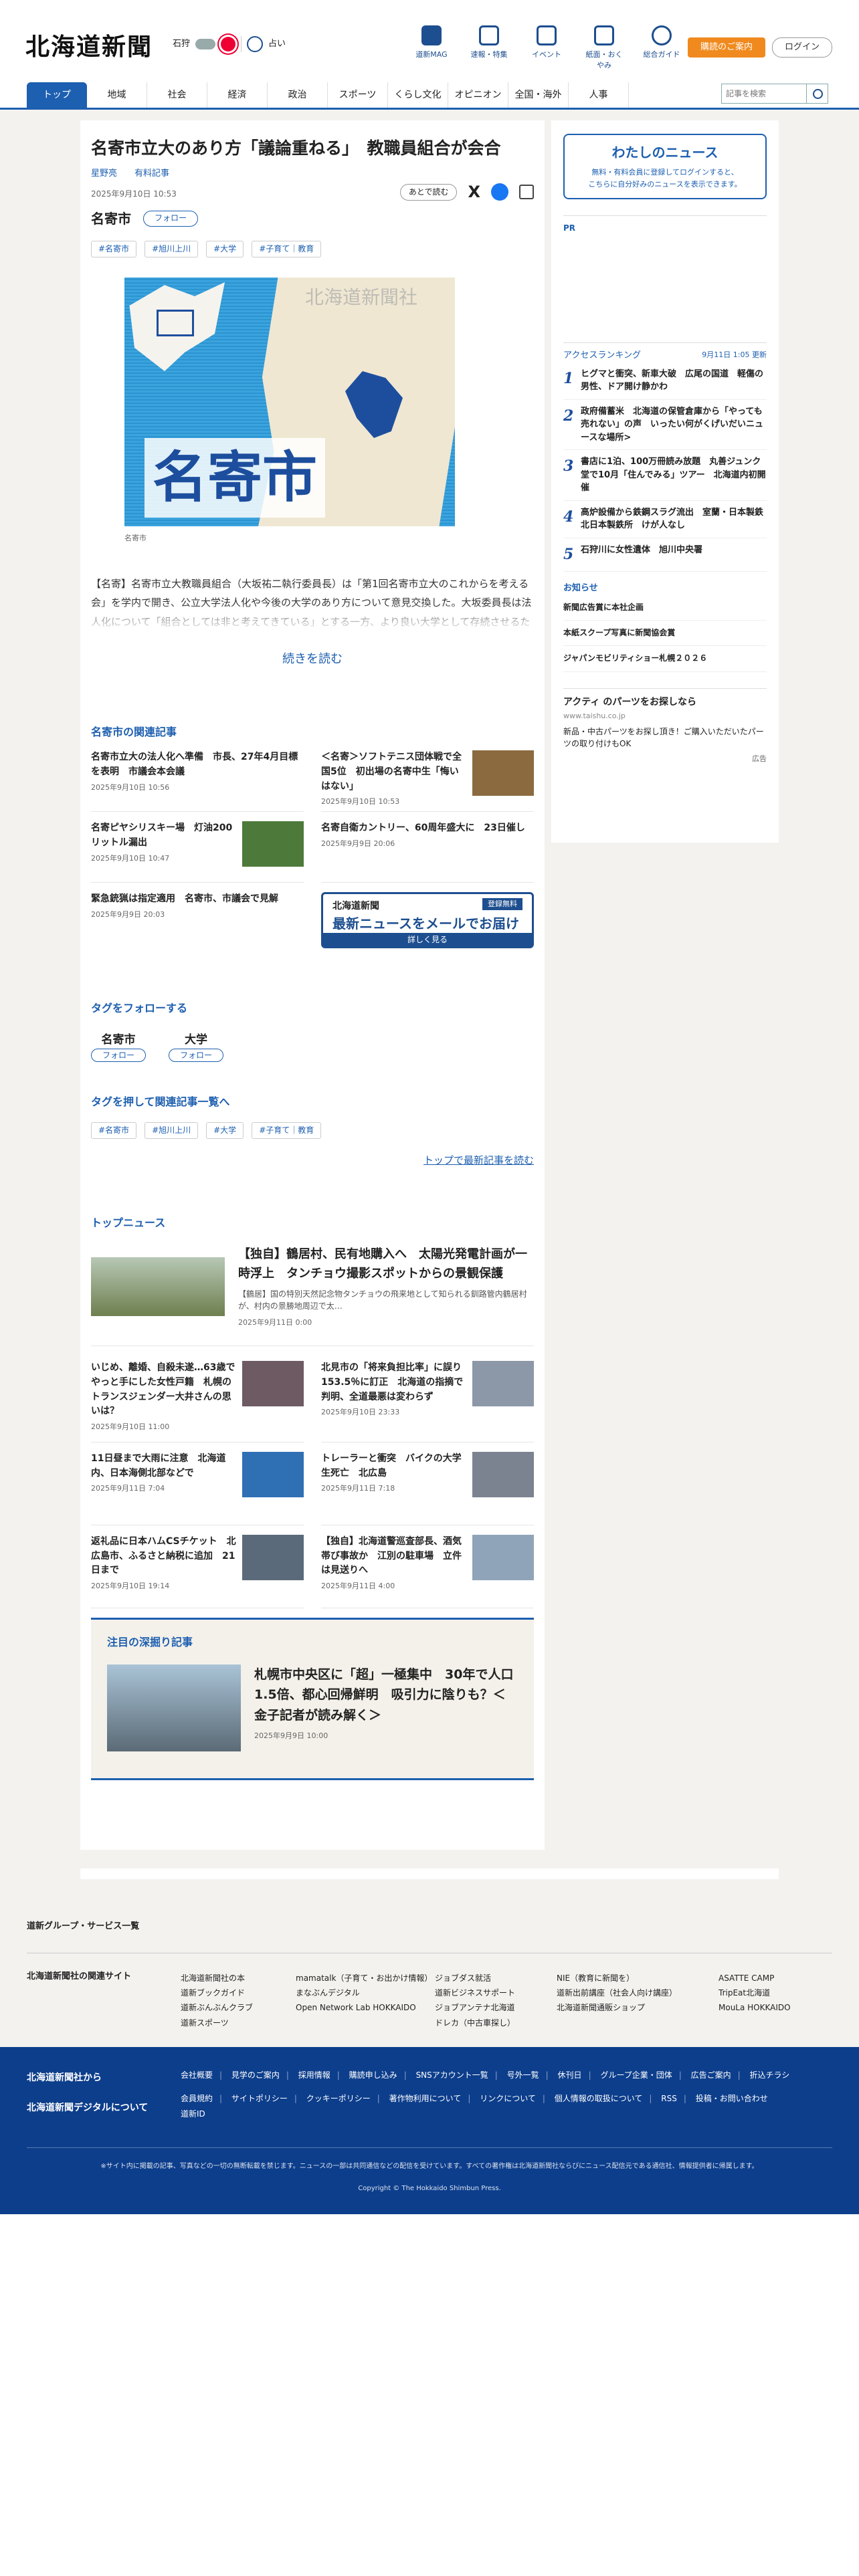 The image size is (859, 2576). Describe the element at coordinates (193, 2114) in the screenshot. I see `footer-link: 道新ID` at that location.